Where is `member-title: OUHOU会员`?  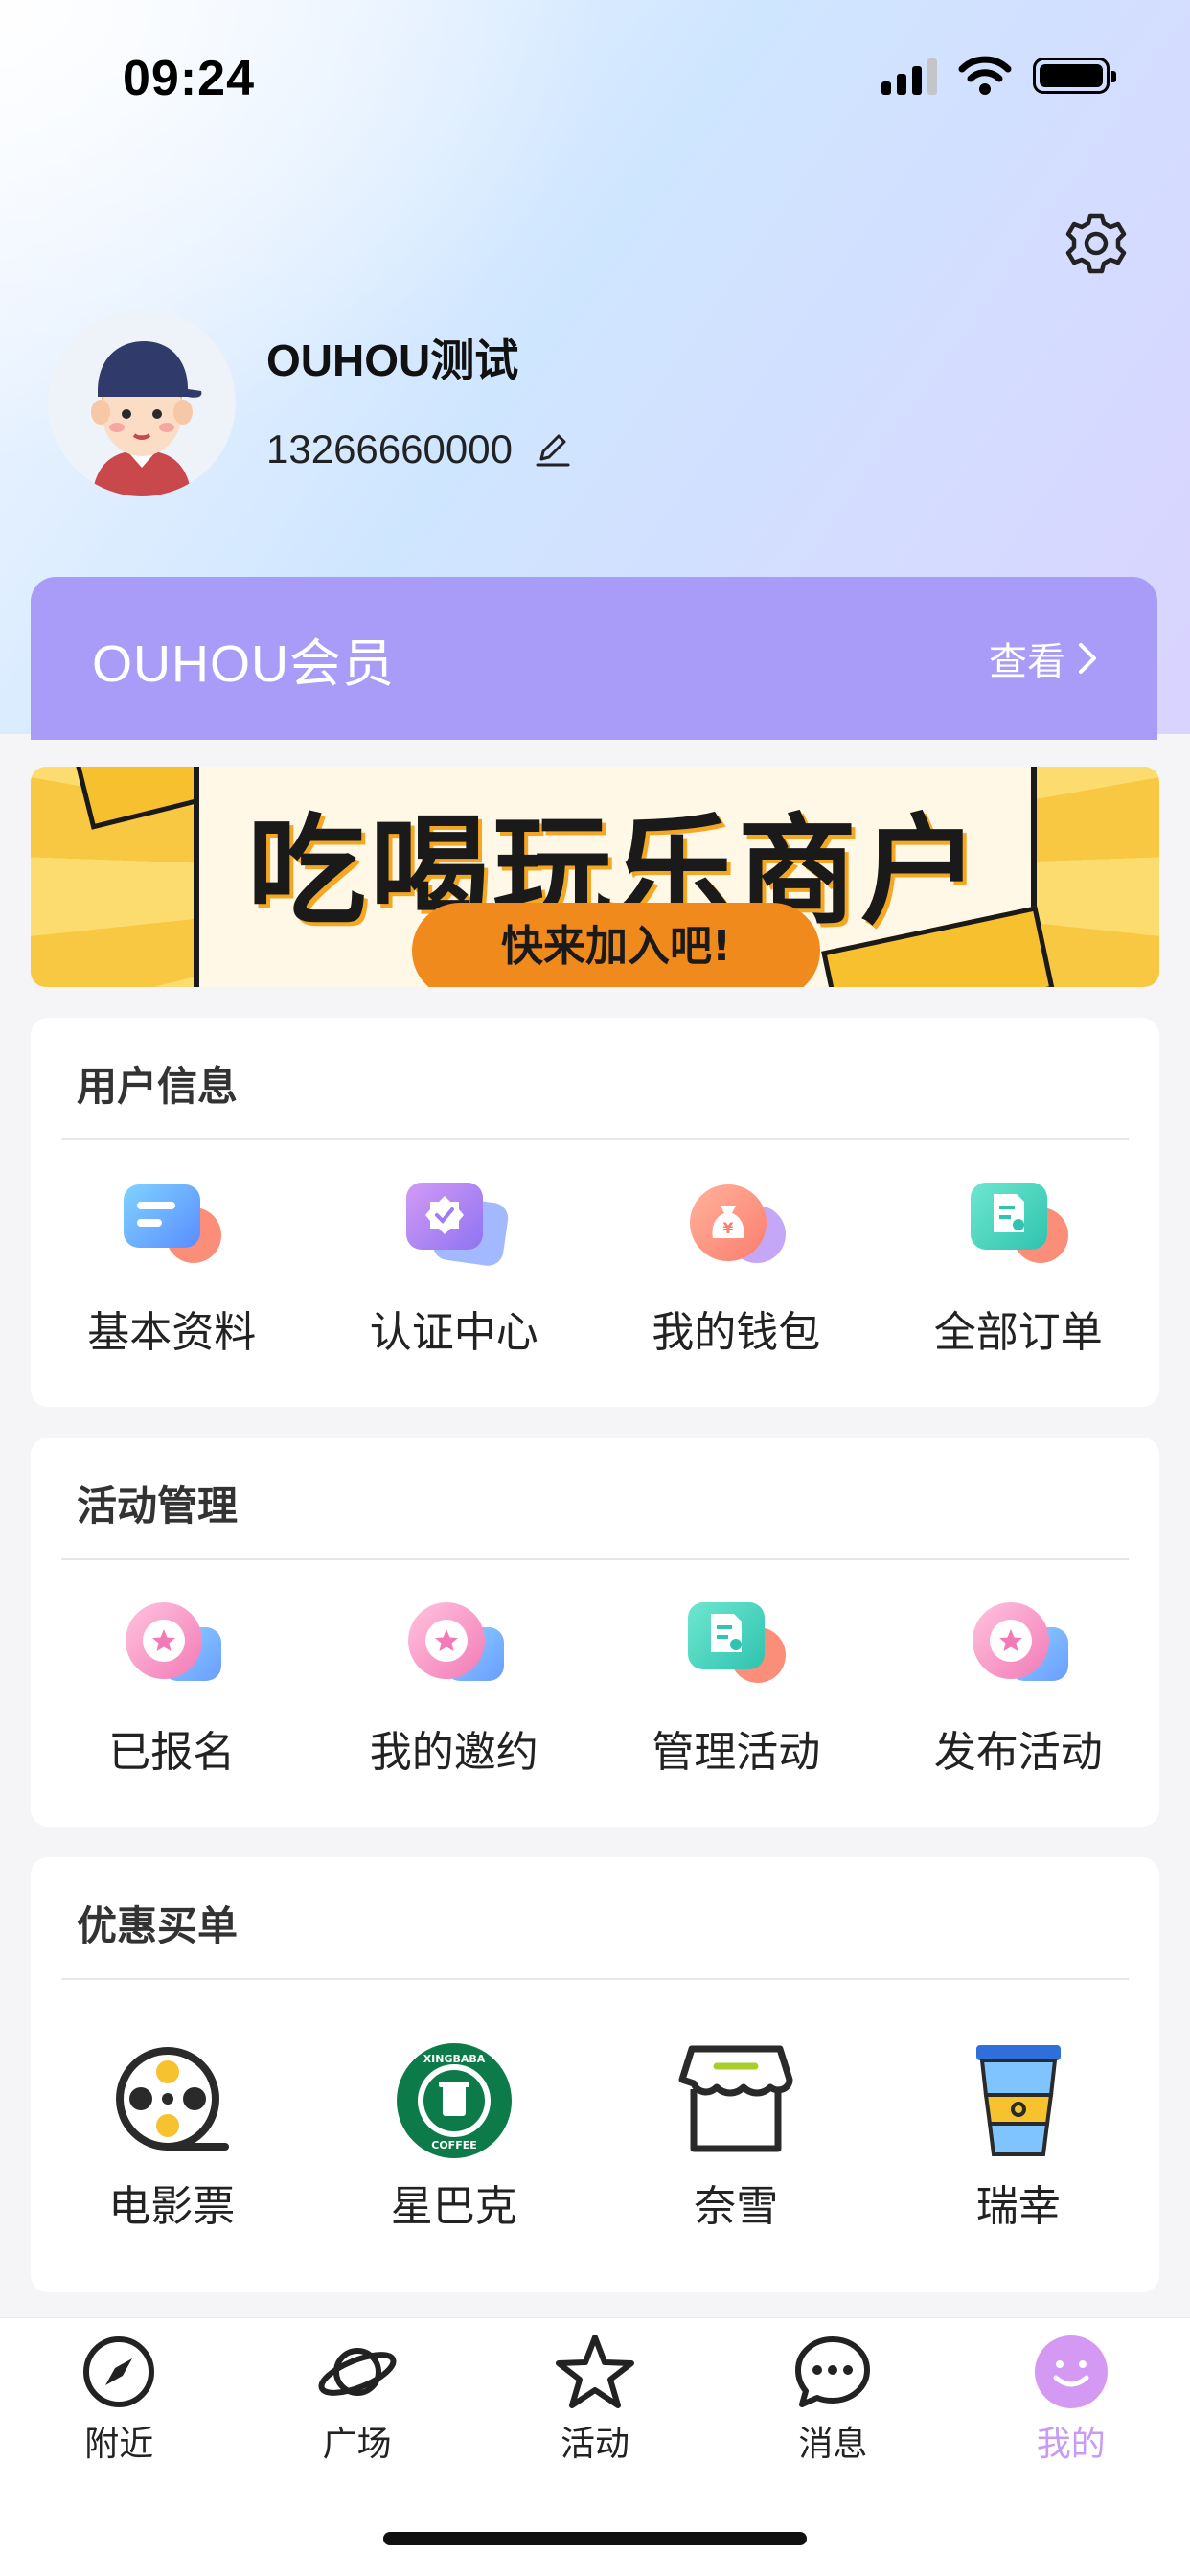 member-title: OUHOU会员 is located at coordinates (244, 663).